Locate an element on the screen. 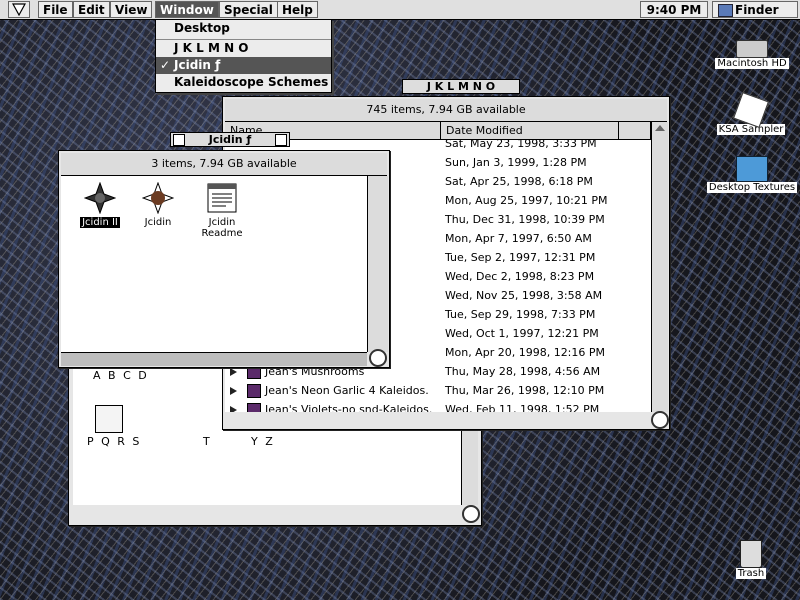  file-icon-jcidin: Jcidin is located at coordinates (158, 204).